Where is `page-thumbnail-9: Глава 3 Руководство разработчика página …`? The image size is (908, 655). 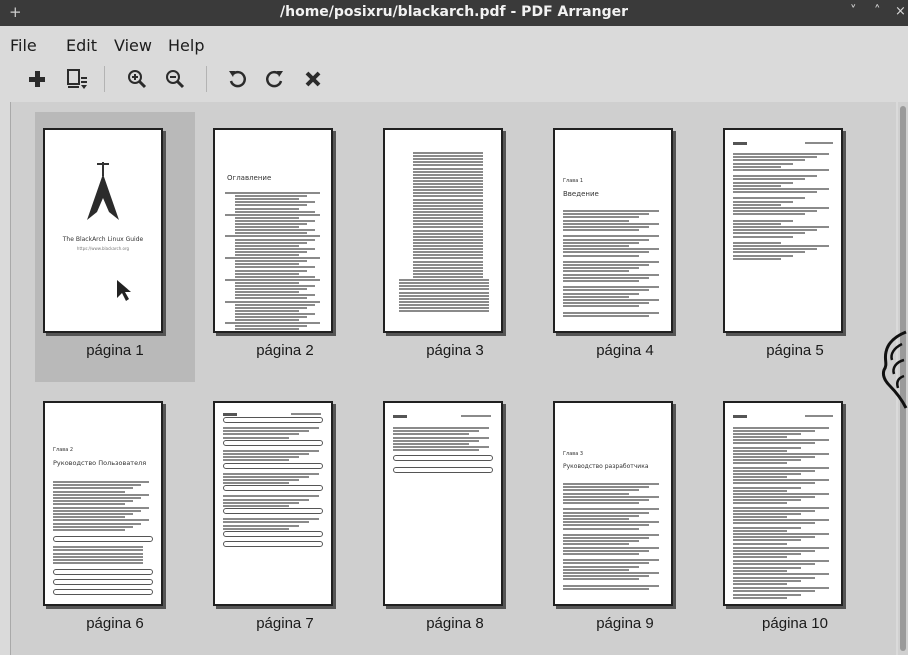 page-thumbnail-9: Глава 3 Руководство разработчика página … is located at coordinates (625, 520).